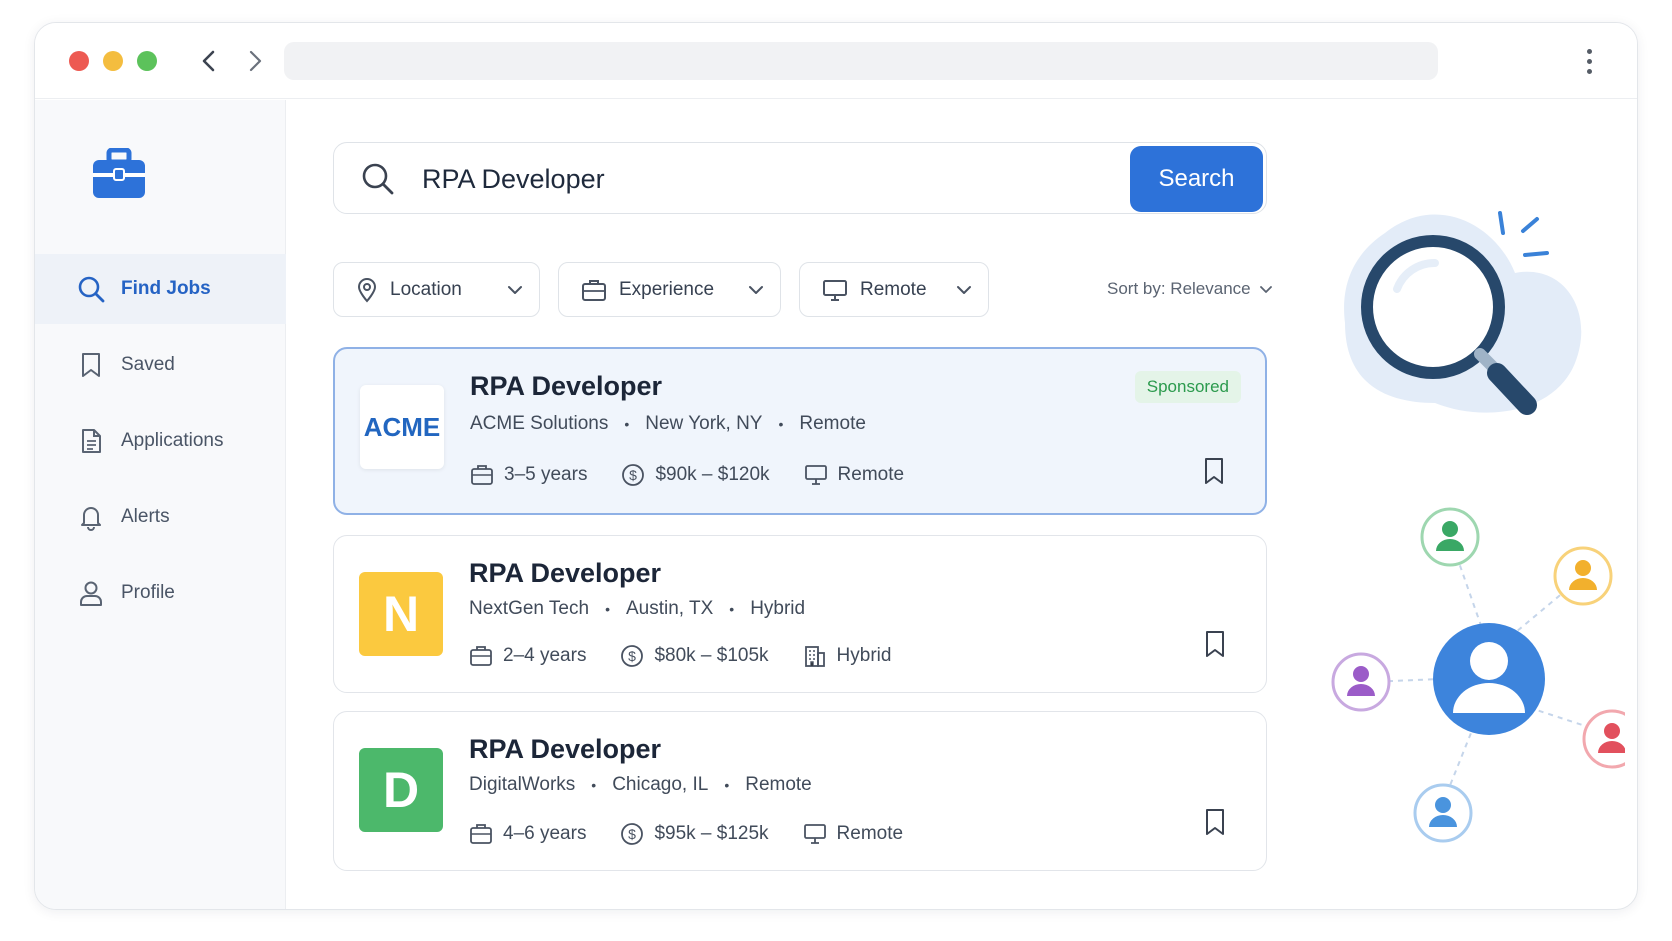 This screenshot has height=941, width=1672. I want to click on job-location: New York, NY, so click(704, 423).